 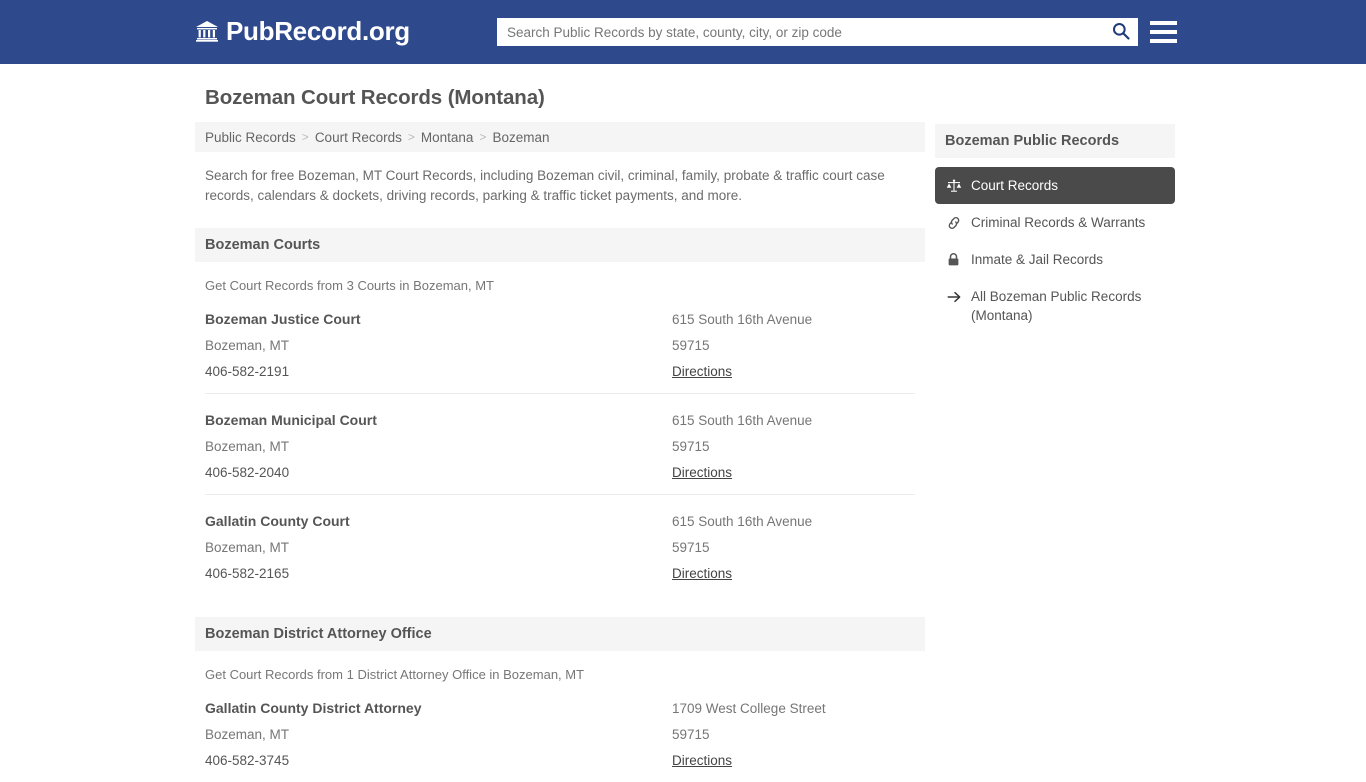 I want to click on arrow-right-icon, so click(x=953, y=296).